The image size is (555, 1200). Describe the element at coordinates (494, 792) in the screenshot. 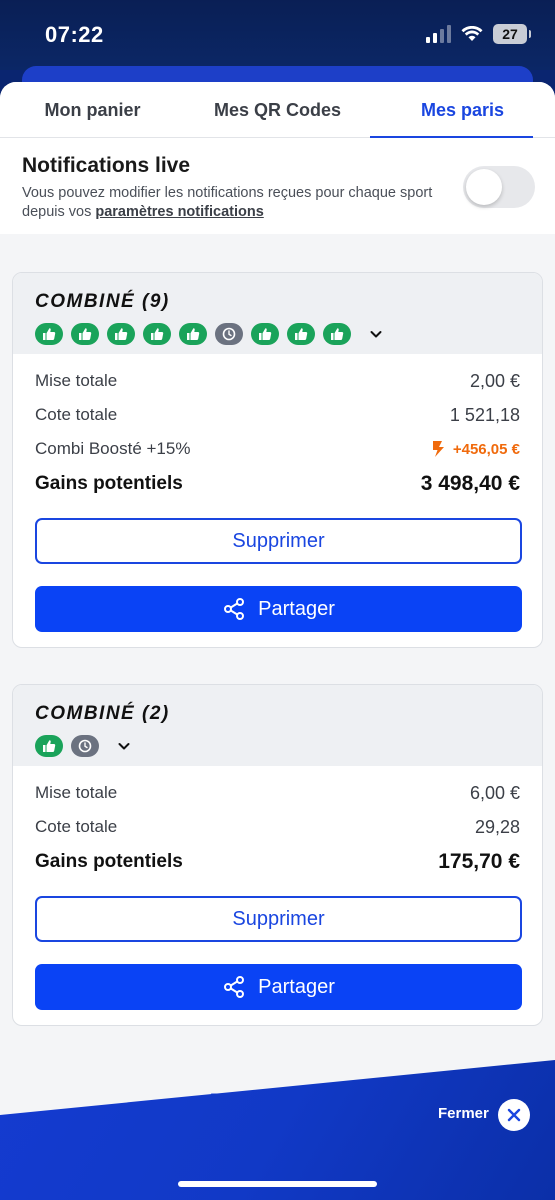

I see `stake-value: 6,00 €` at that location.